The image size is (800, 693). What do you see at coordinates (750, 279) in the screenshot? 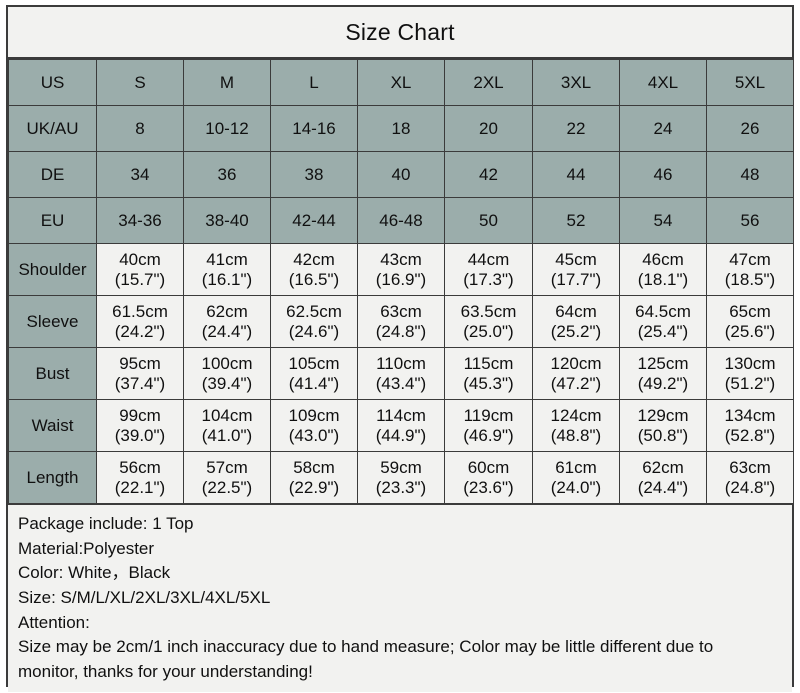
I see `value-inch: (18.5")` at bounding box center [750, 279].